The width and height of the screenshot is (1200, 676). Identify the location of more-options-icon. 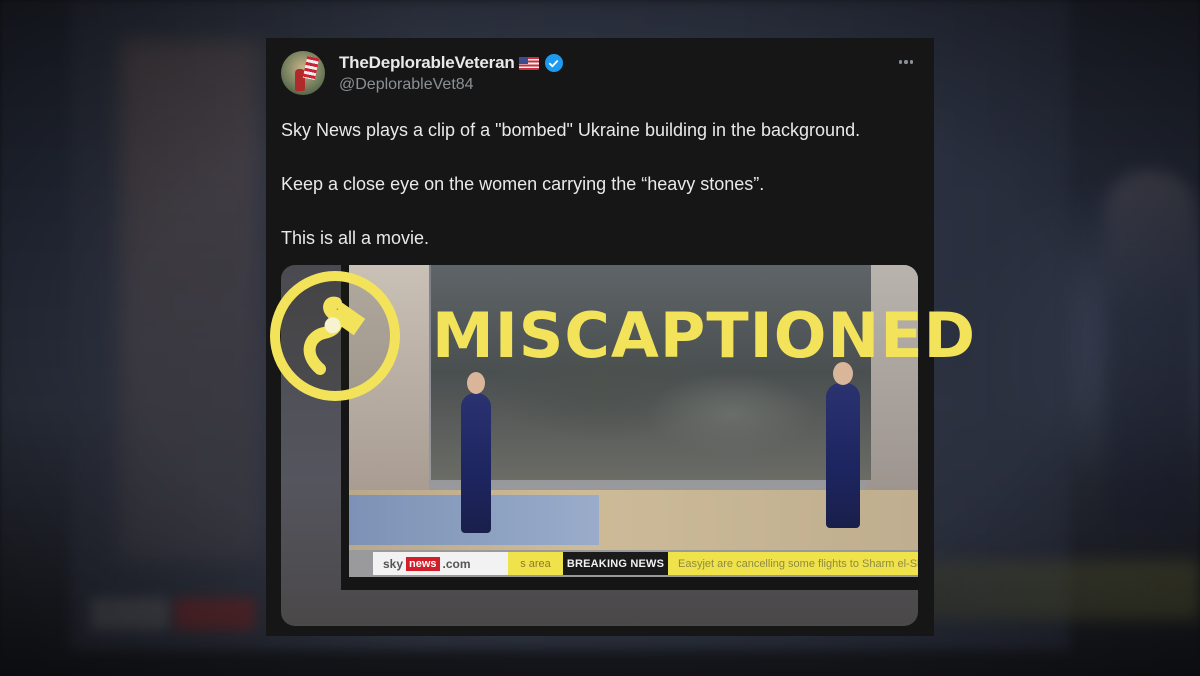
(906, 62).